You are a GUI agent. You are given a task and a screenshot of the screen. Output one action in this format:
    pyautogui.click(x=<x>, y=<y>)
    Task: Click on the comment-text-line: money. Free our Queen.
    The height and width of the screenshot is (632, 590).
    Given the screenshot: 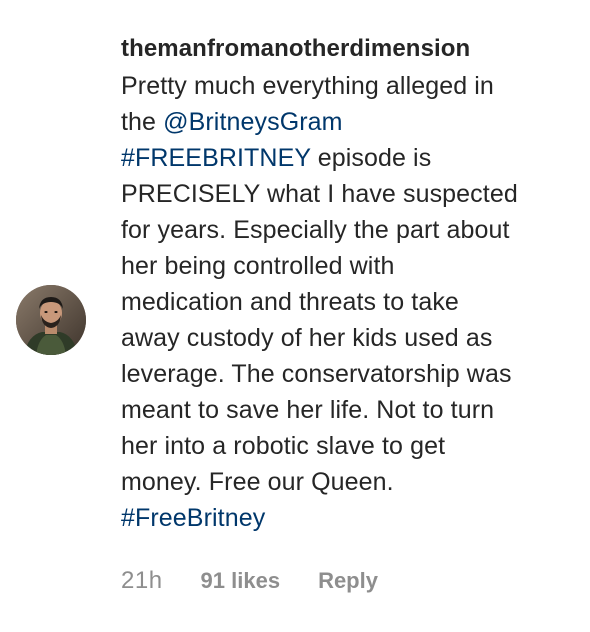 What is the action you would take?
    pyautogui.click(x=257, y=482)
    